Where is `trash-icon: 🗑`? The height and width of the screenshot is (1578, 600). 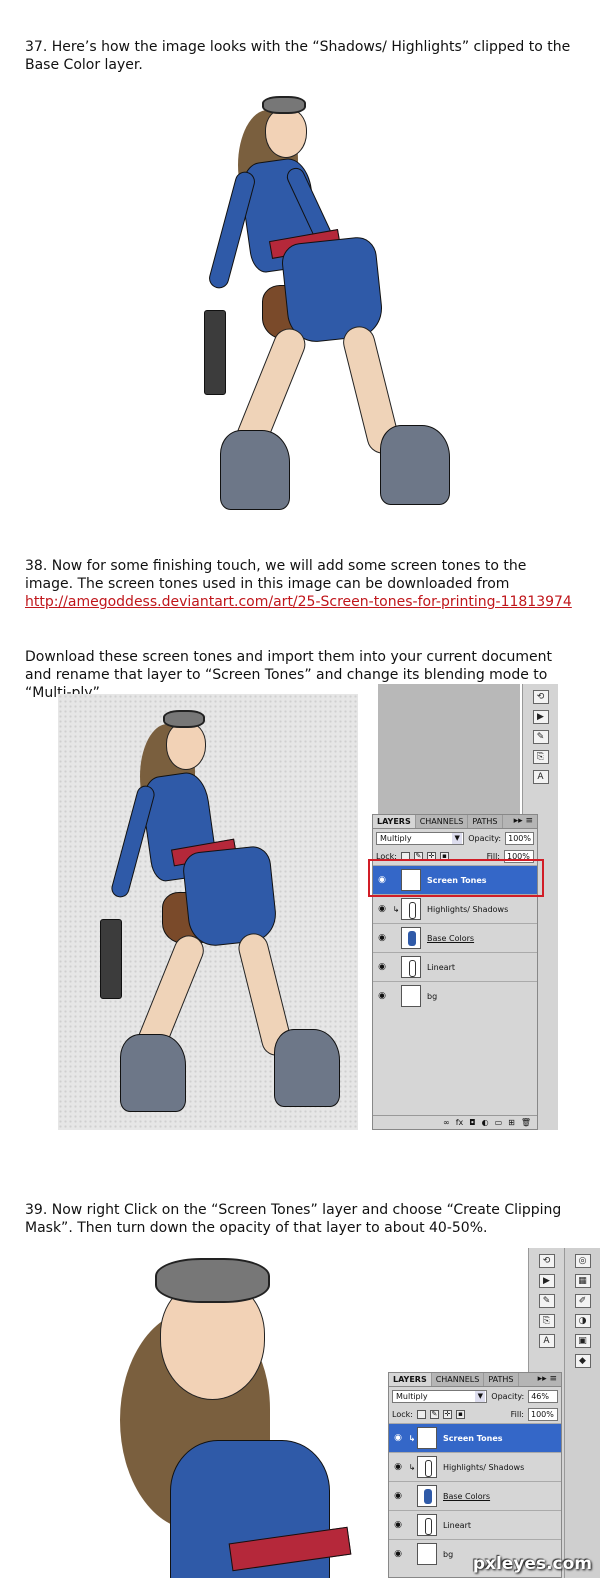 trash-icon: 🗑 is located at coordinates (526, 1122).